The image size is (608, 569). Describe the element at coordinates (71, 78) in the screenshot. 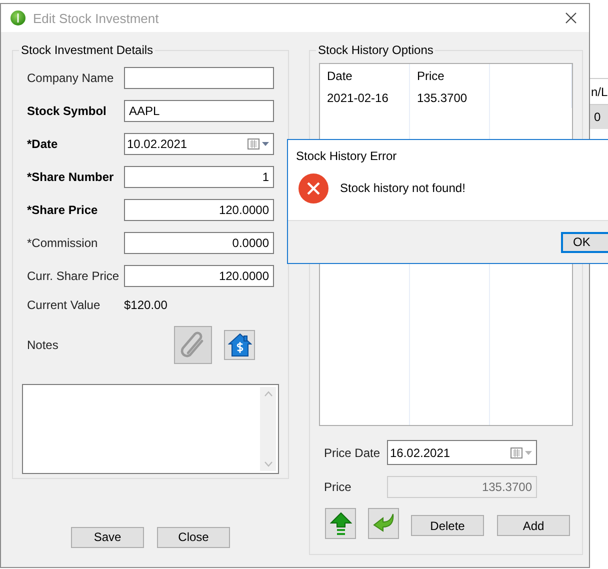

I see `field-label: Company Name` at that location.